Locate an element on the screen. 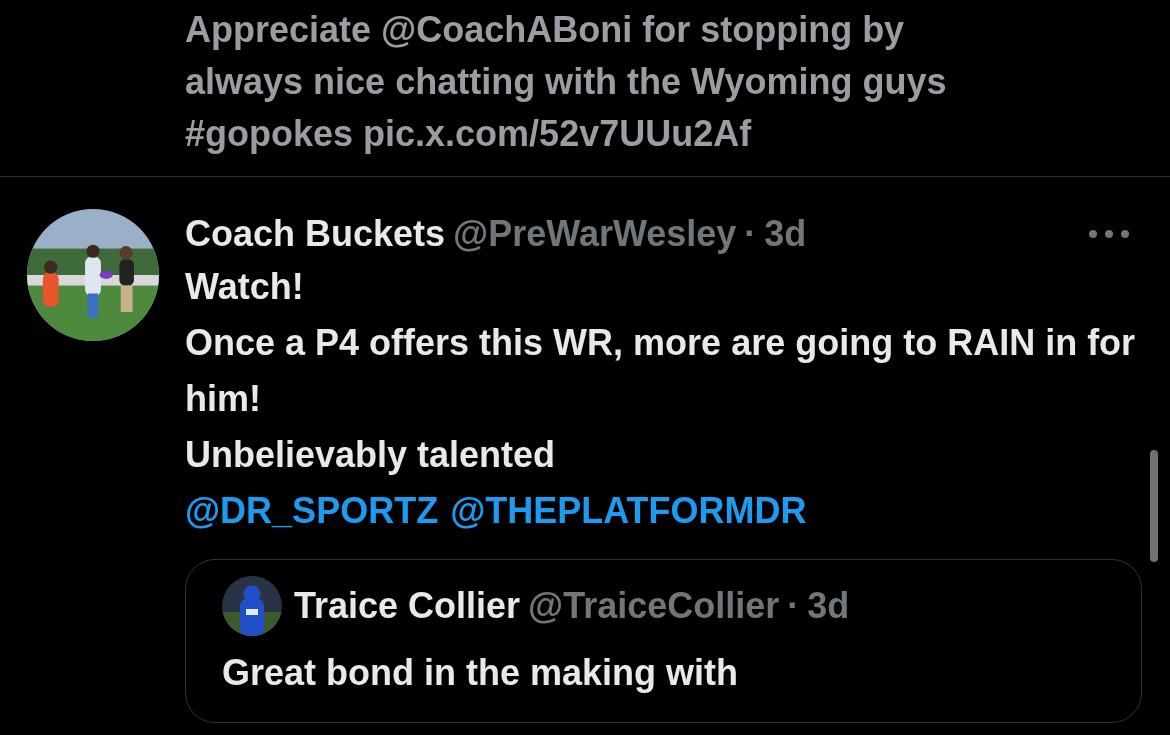  post-text: Unbelievably talented is located at coordinates (371, 455).